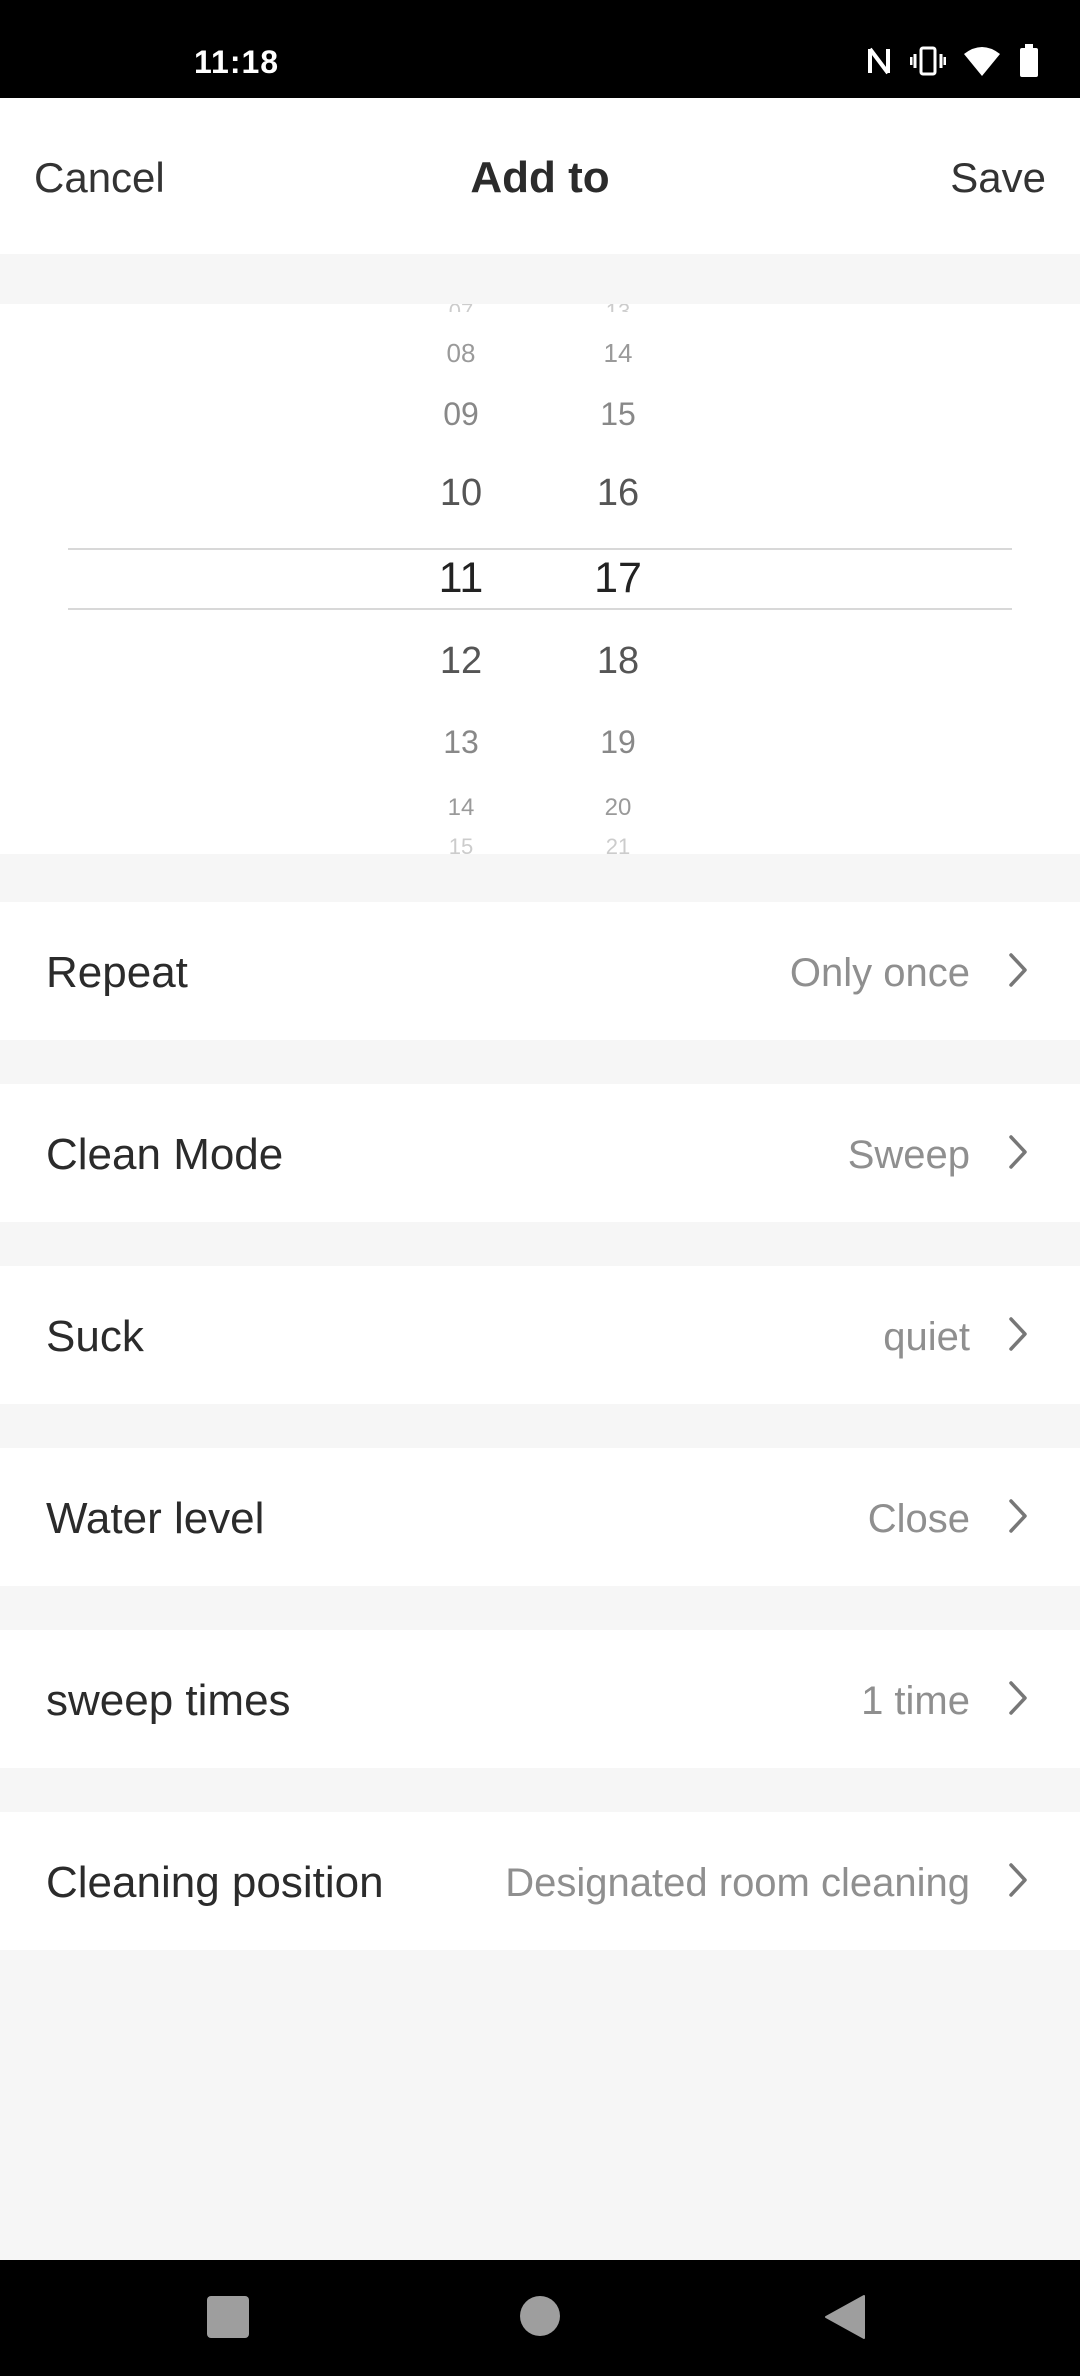 The image size is (1080, 2376). I want to click on minute-option: 15, so click(618, 414).